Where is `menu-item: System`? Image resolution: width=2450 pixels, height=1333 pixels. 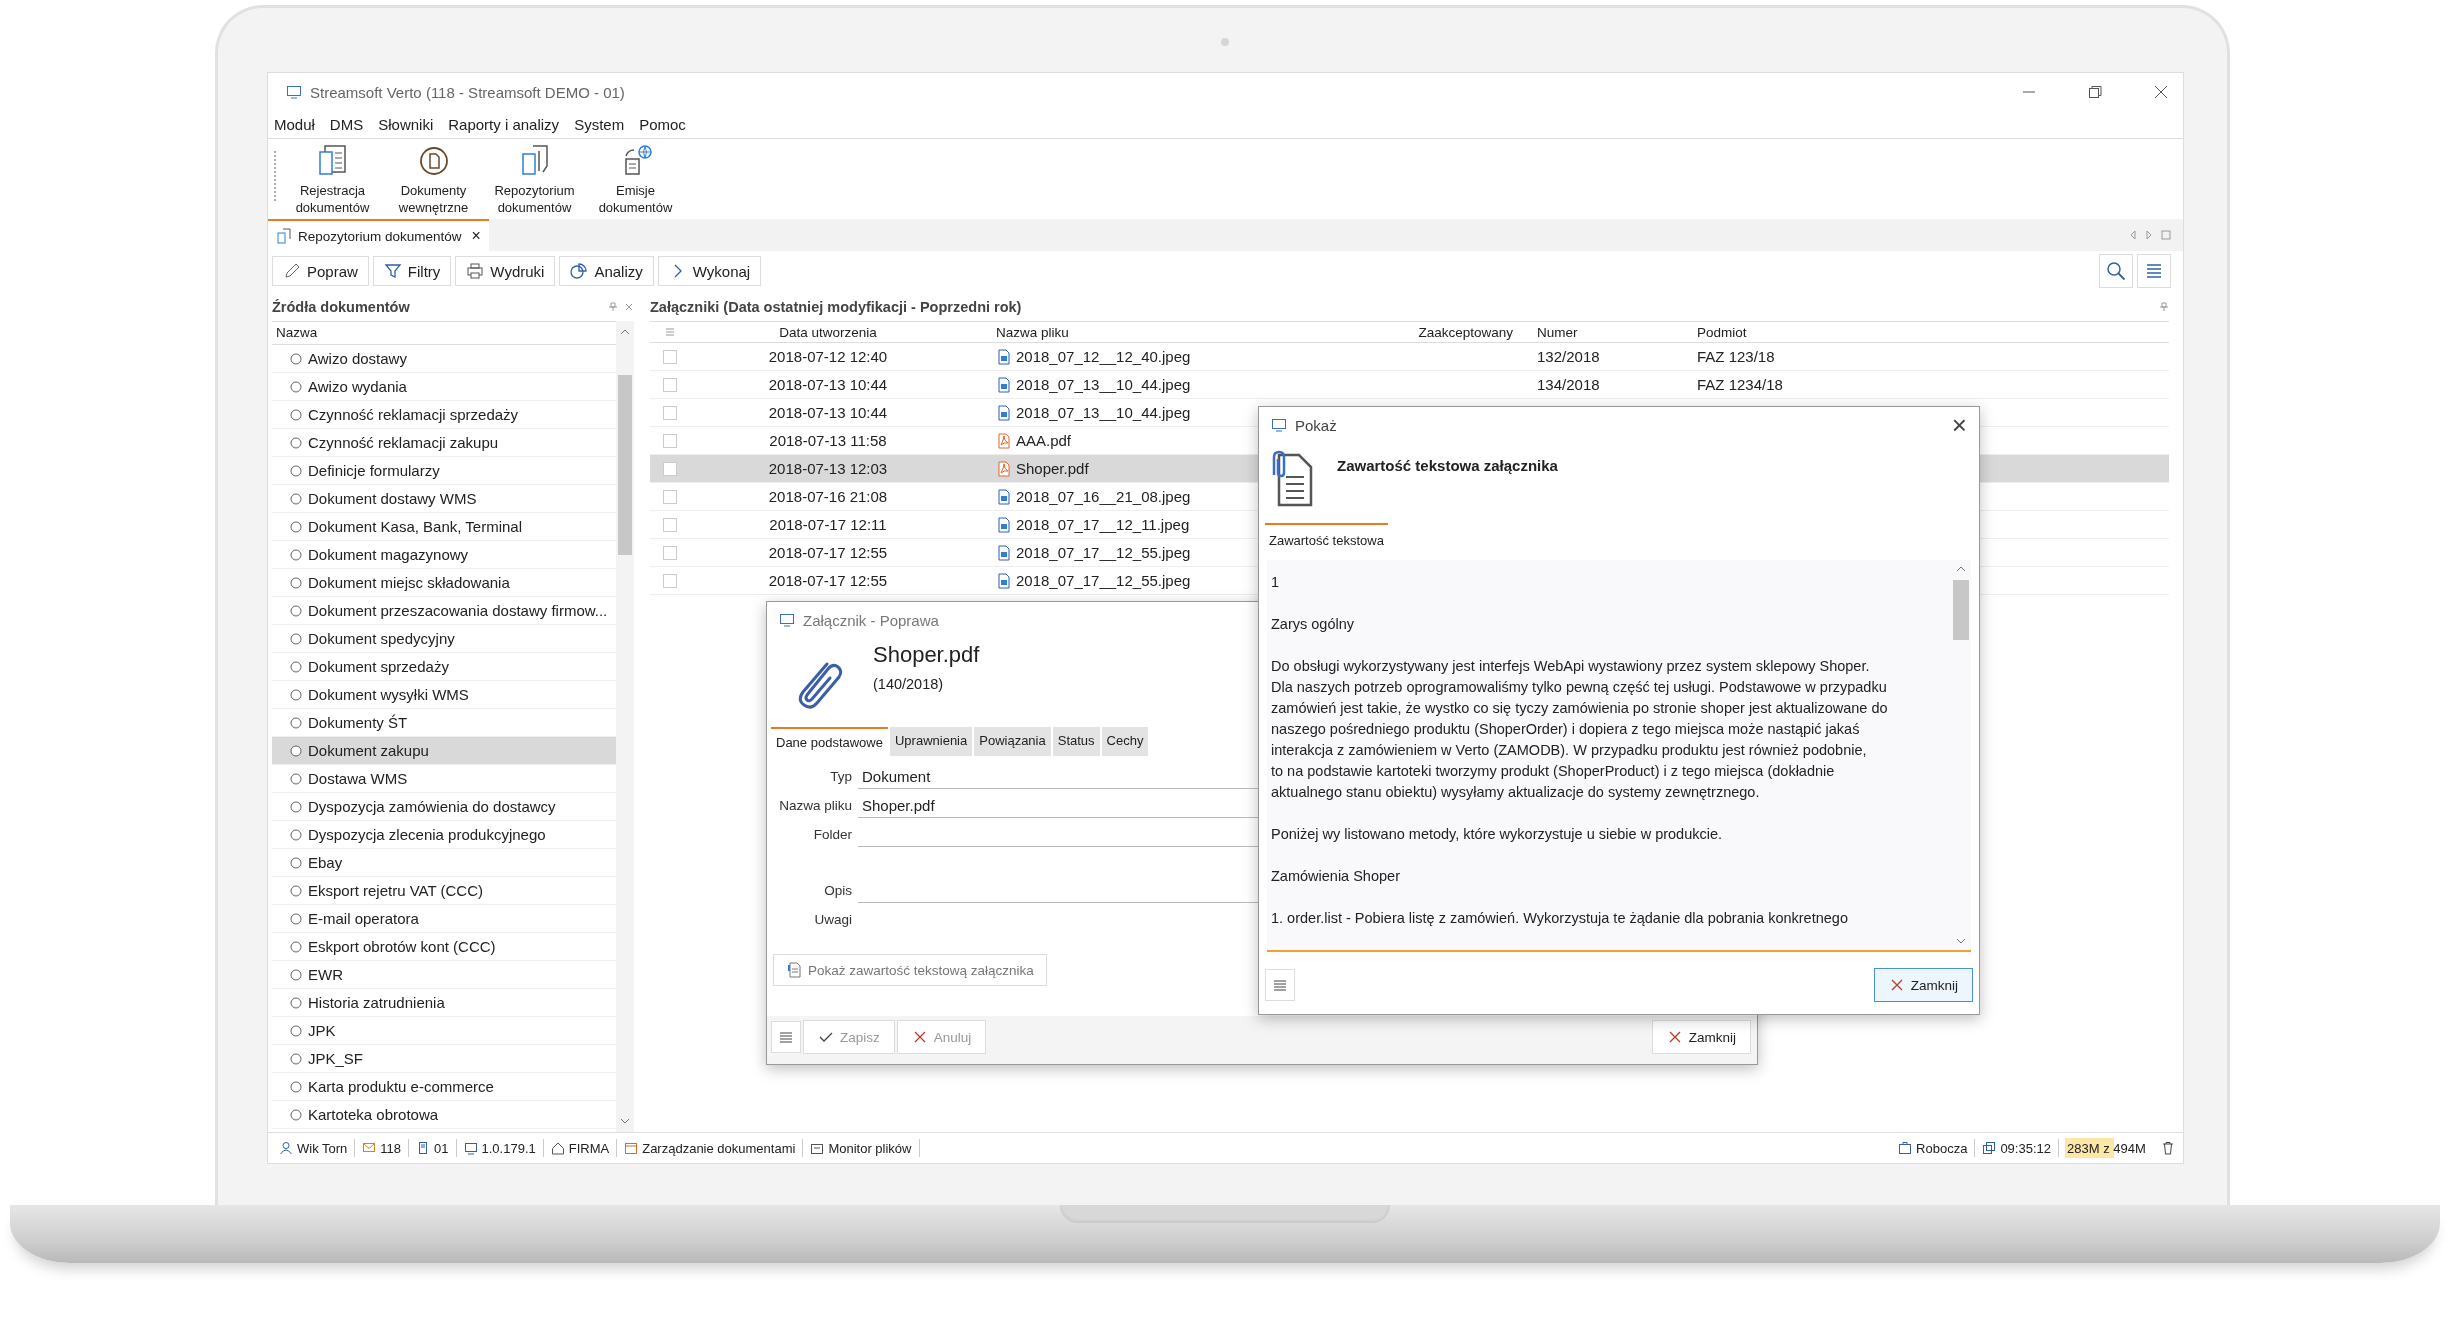 menu-item: System is located at coordinates (599, 124).